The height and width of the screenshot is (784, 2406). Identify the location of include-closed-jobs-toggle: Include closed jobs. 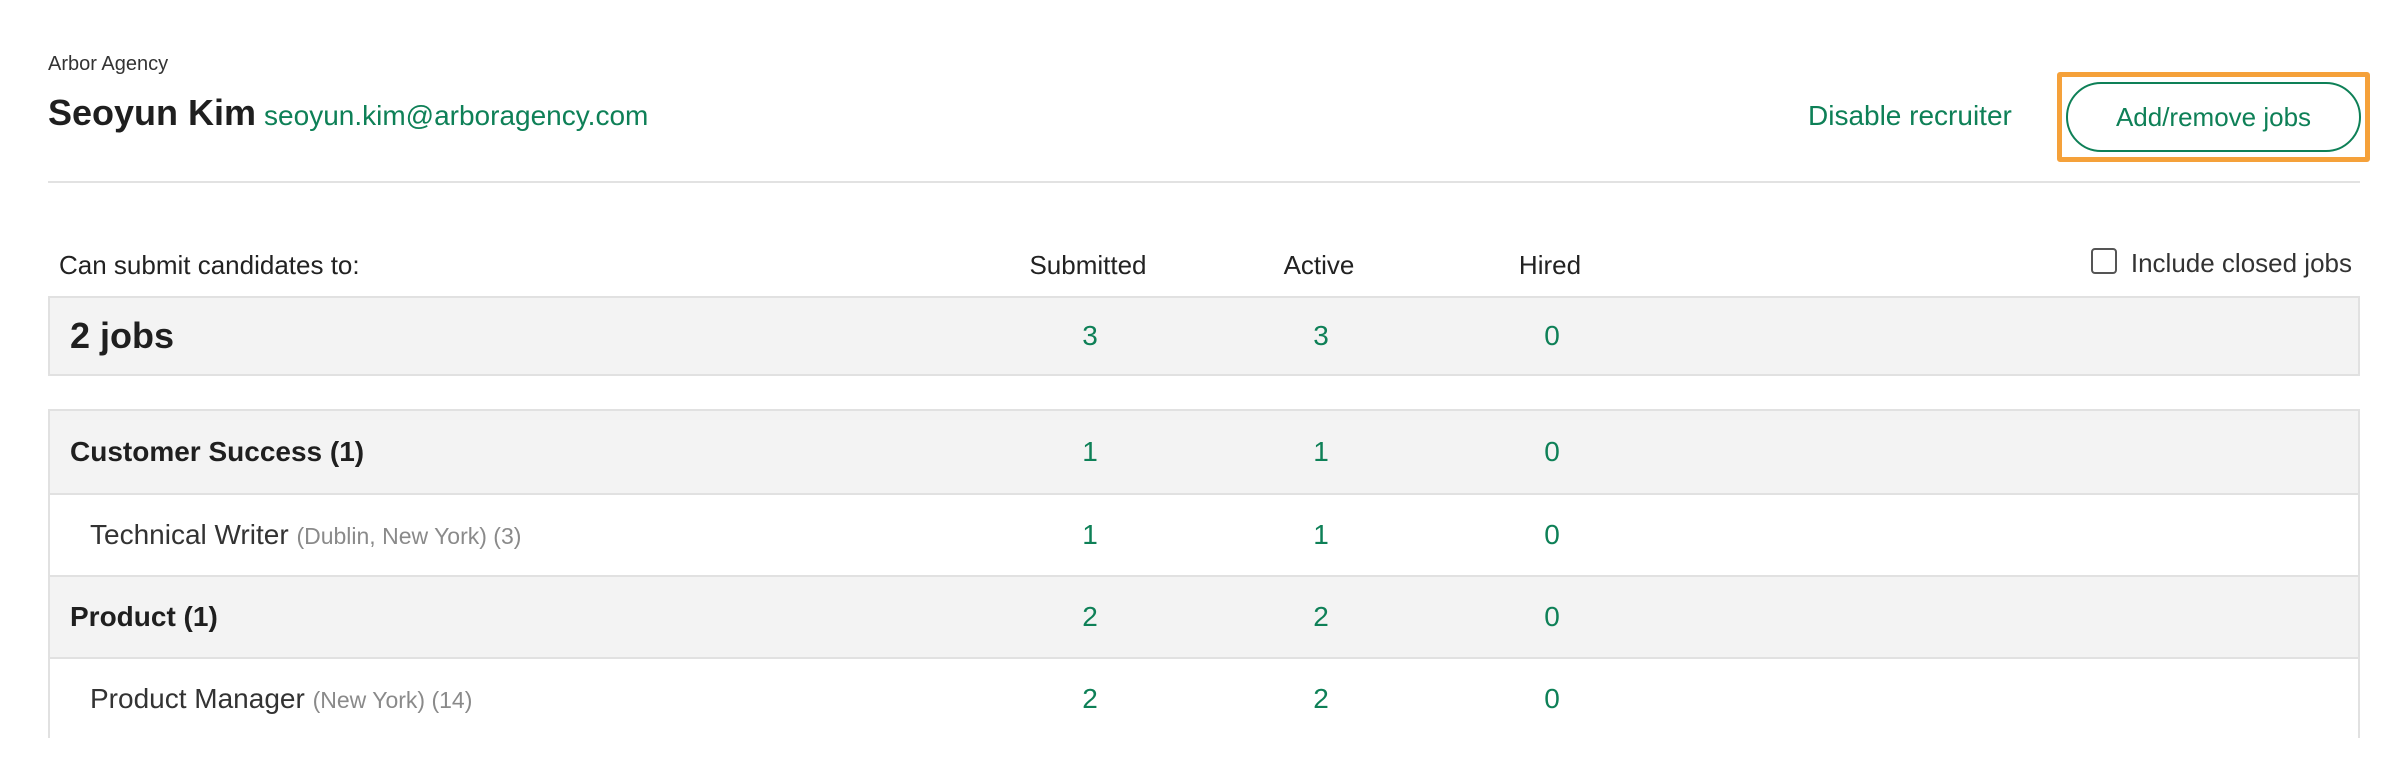
(2221, 263).